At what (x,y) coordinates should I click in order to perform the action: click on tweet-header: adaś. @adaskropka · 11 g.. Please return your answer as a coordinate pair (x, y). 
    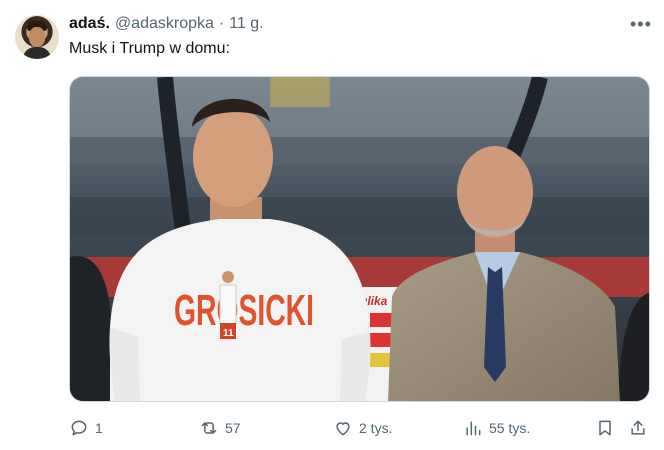
    Looking at the image, I should click on (166, 24).